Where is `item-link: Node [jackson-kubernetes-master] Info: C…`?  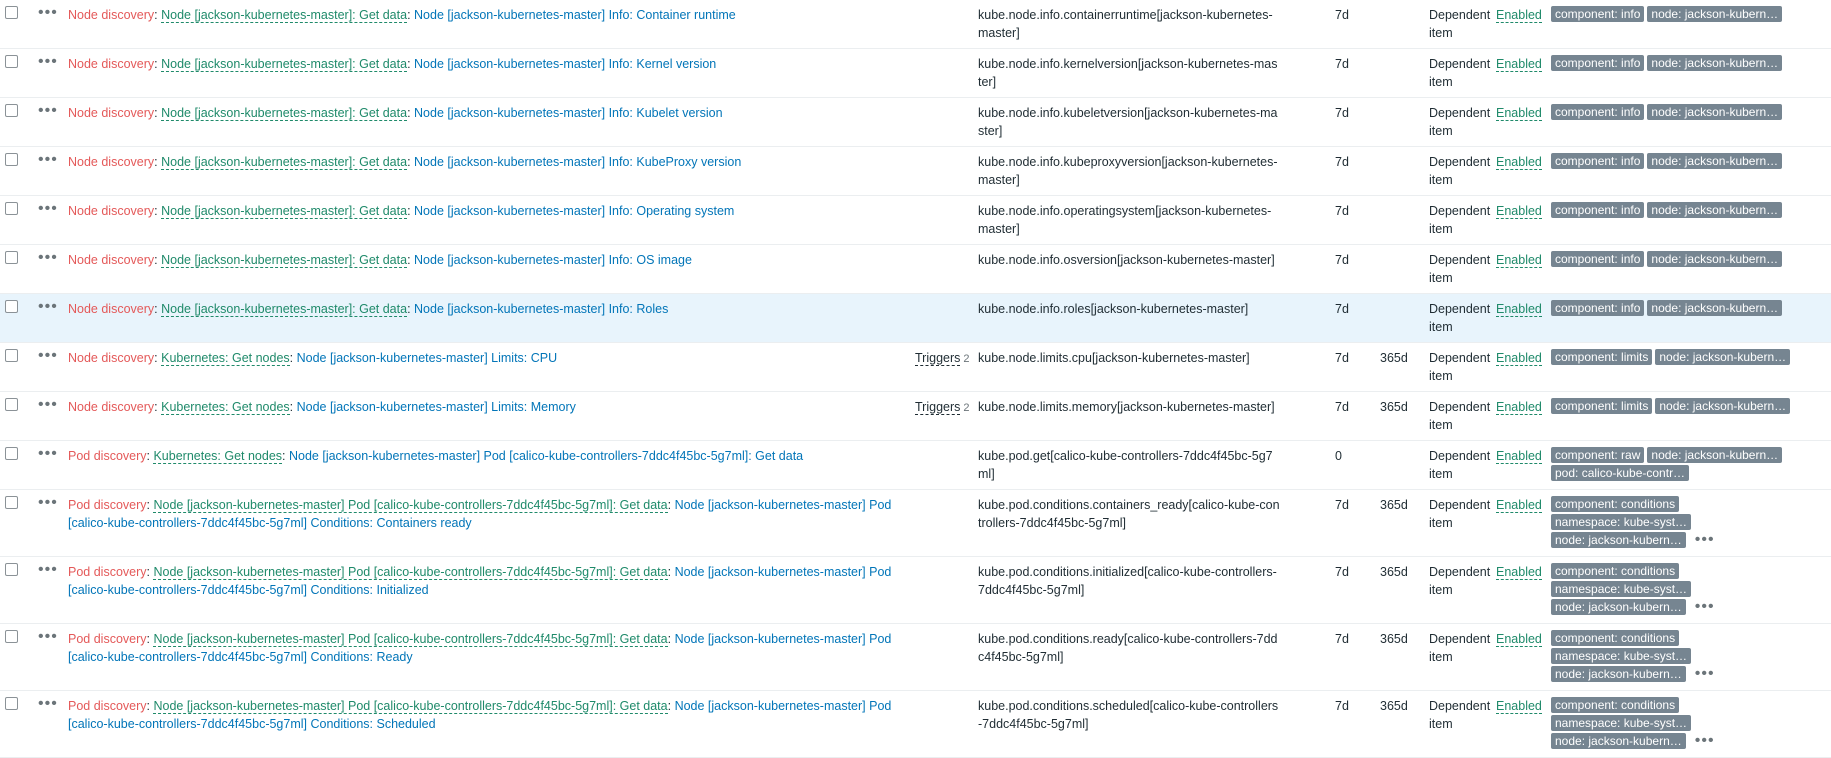 item-link: Node [jackson-kubernetes-master] Info: C… is located at coordinates (575, 15).